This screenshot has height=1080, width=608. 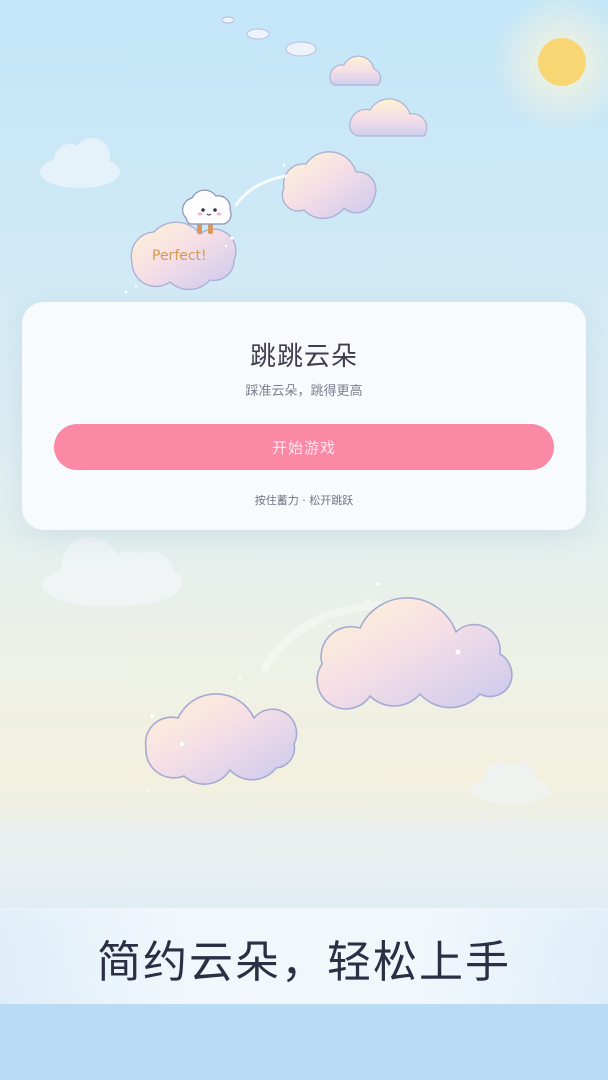 What do you see at coordinates (304, 1042) in the screenshot?
I see `bottom-band` at bounding box center [304, 1042].